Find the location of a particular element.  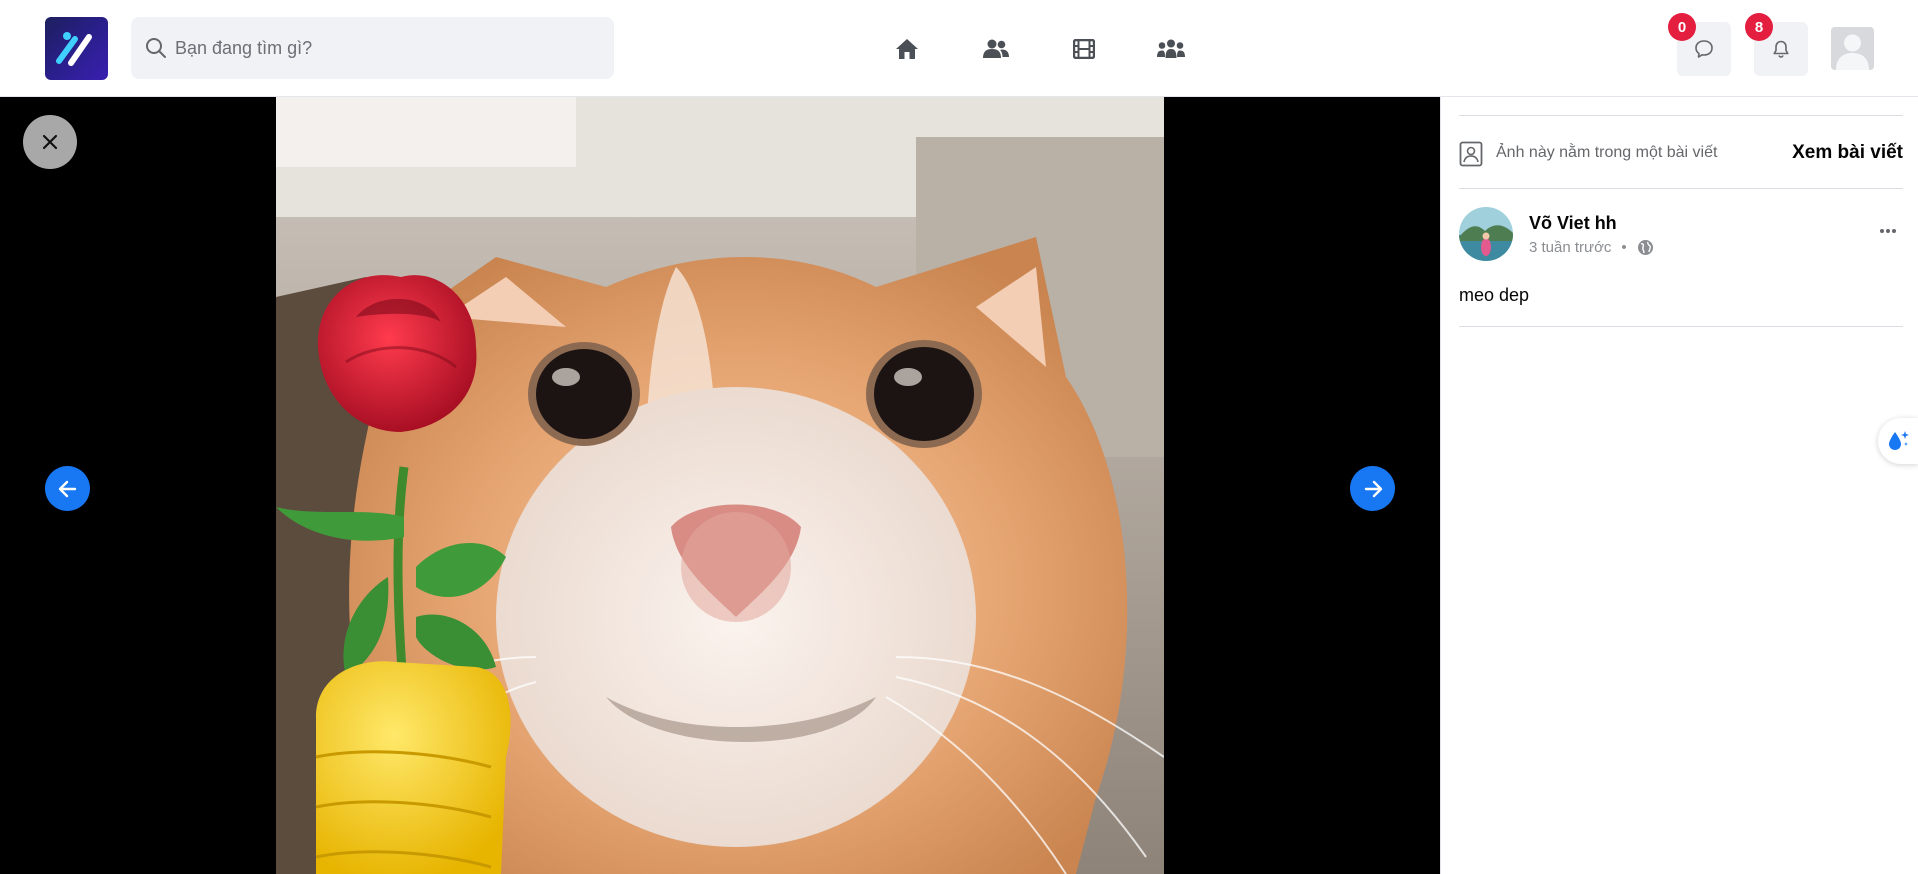

author-avatar-image is located at coordinates (1486, 234).